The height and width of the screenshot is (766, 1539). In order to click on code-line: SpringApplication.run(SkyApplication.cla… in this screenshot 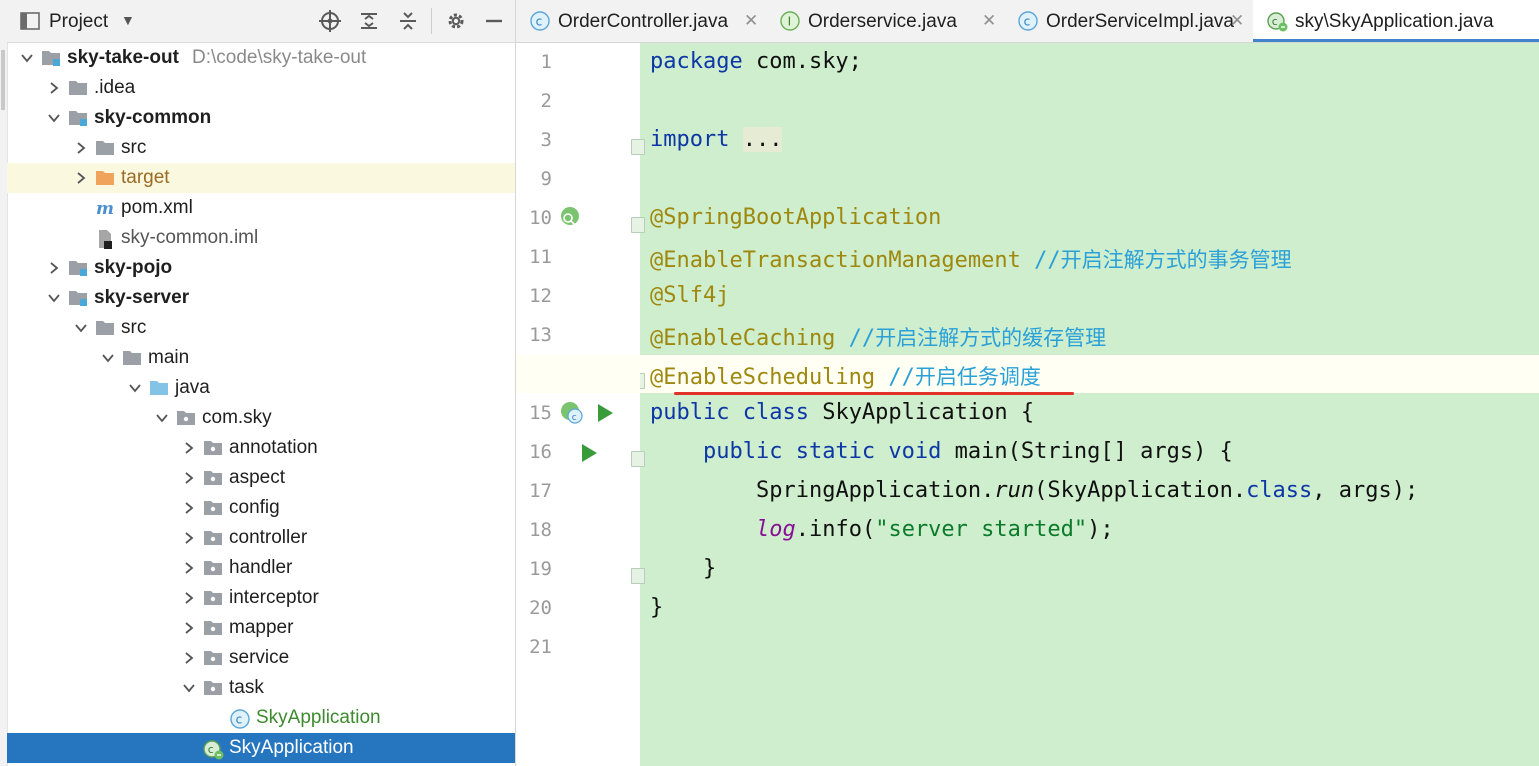, I will do `click(1034, 490)`.